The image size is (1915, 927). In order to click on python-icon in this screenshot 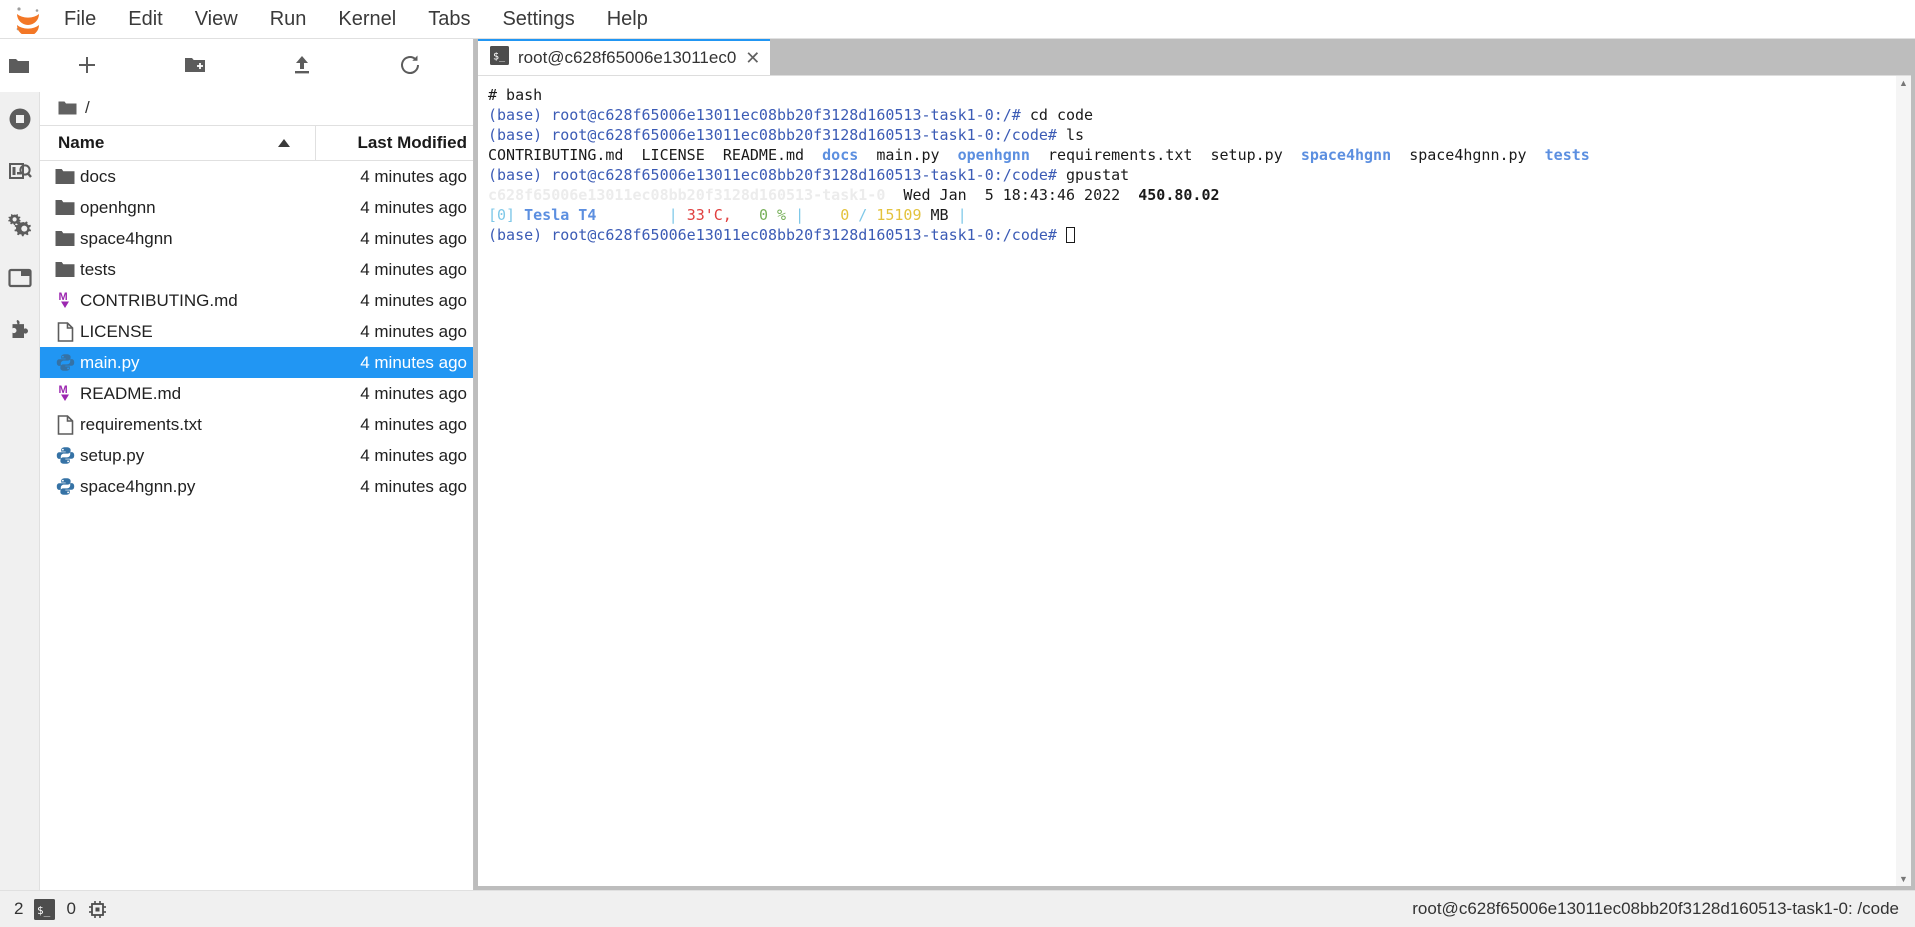, I will do `click(60, 362)`.